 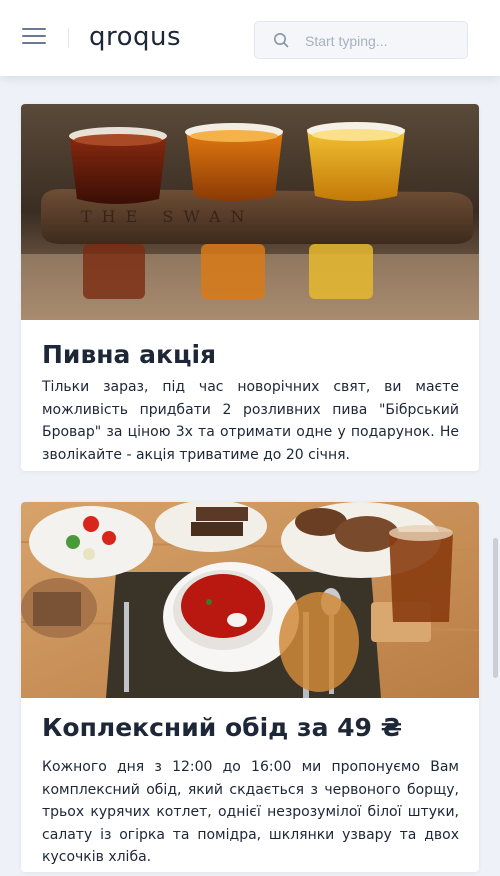 What do you see at coordinates (281, 40) in the screenshot?
I see `search-icon` at bounding box center [281, 40].